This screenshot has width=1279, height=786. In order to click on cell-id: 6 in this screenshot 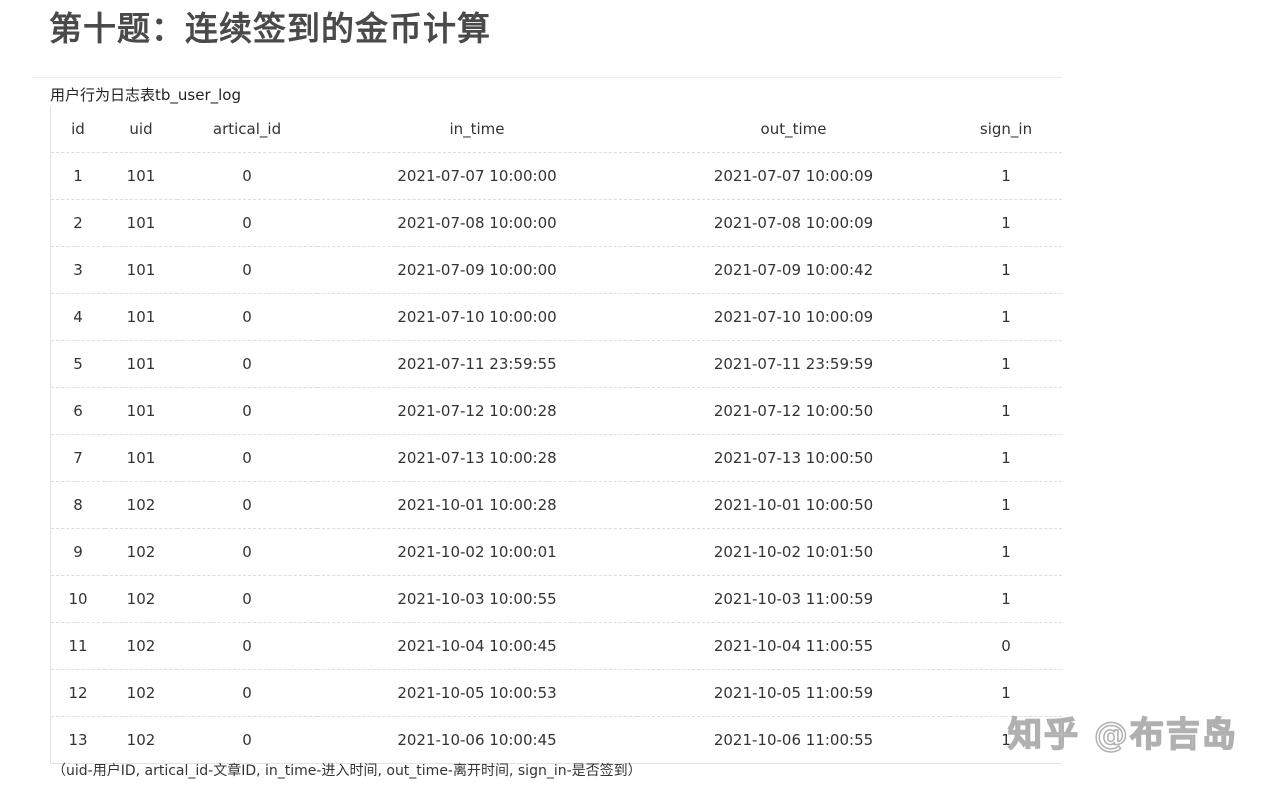, I will do `click(78, 411)`.